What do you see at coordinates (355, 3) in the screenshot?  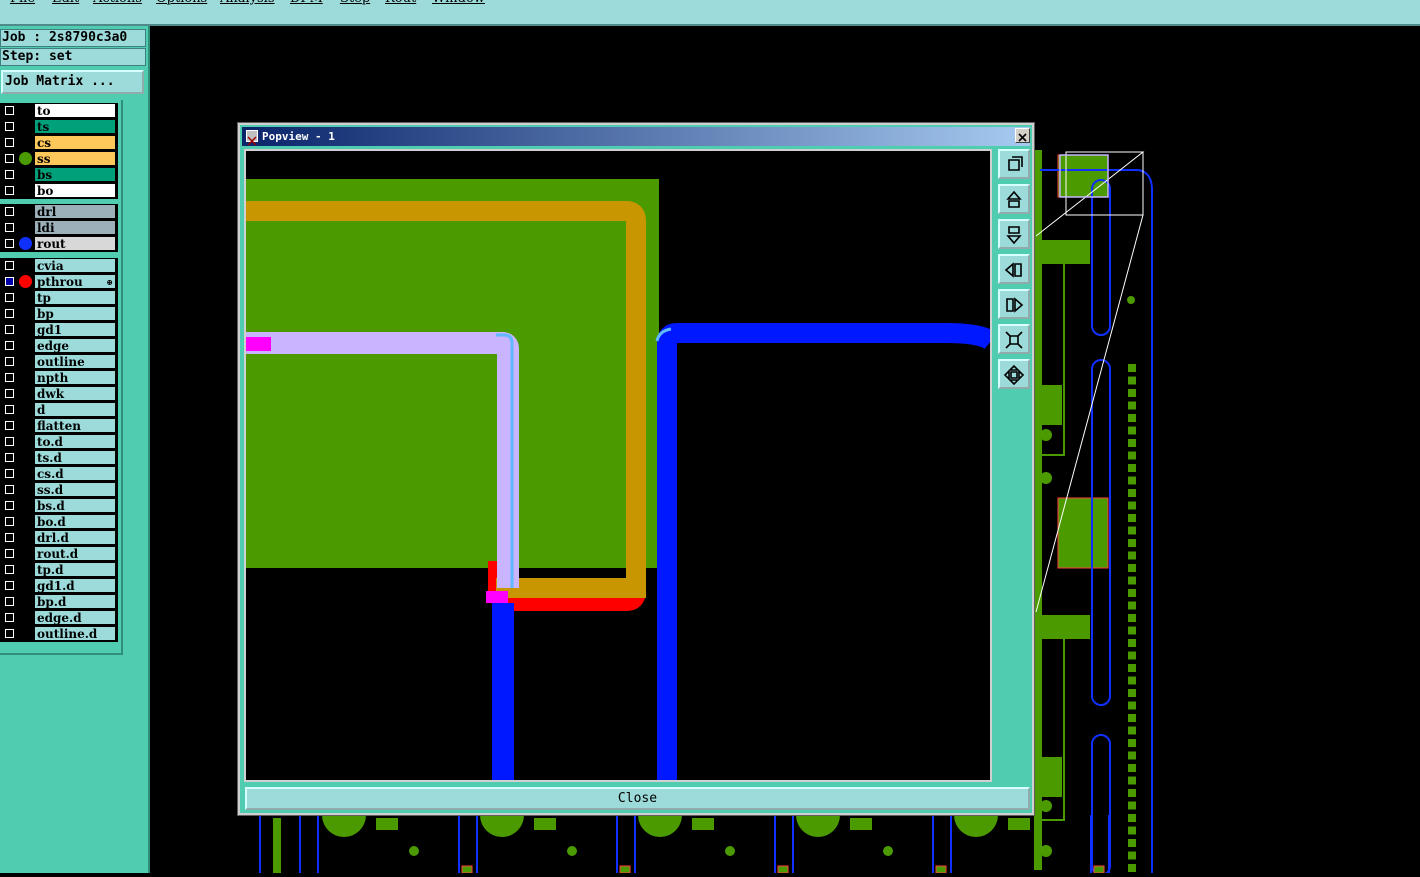 I see `menu-step: Step` at bounding box center [355, 3].